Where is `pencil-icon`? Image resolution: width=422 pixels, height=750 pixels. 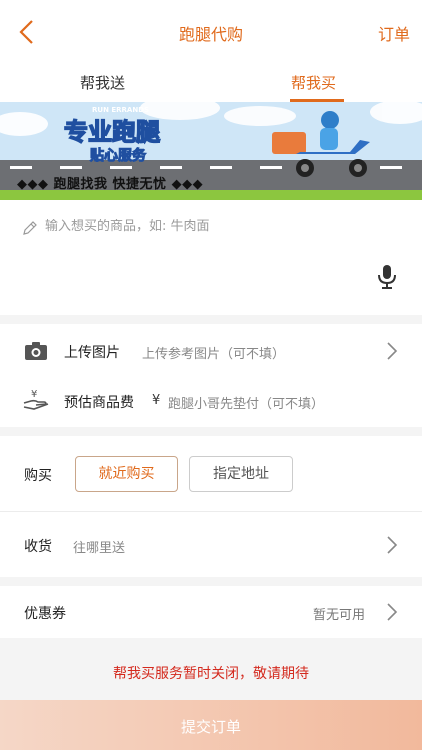 pencil-icon is located at coordinates (30, 228).